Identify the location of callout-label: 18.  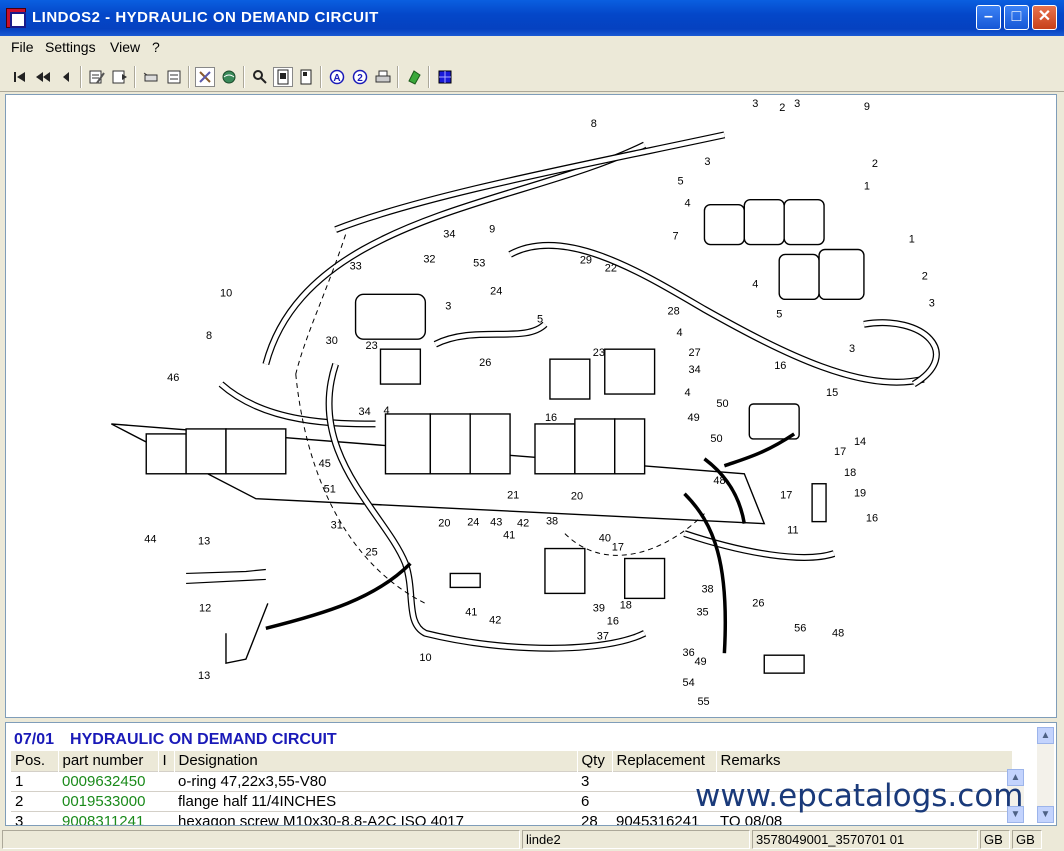
(626, 605).